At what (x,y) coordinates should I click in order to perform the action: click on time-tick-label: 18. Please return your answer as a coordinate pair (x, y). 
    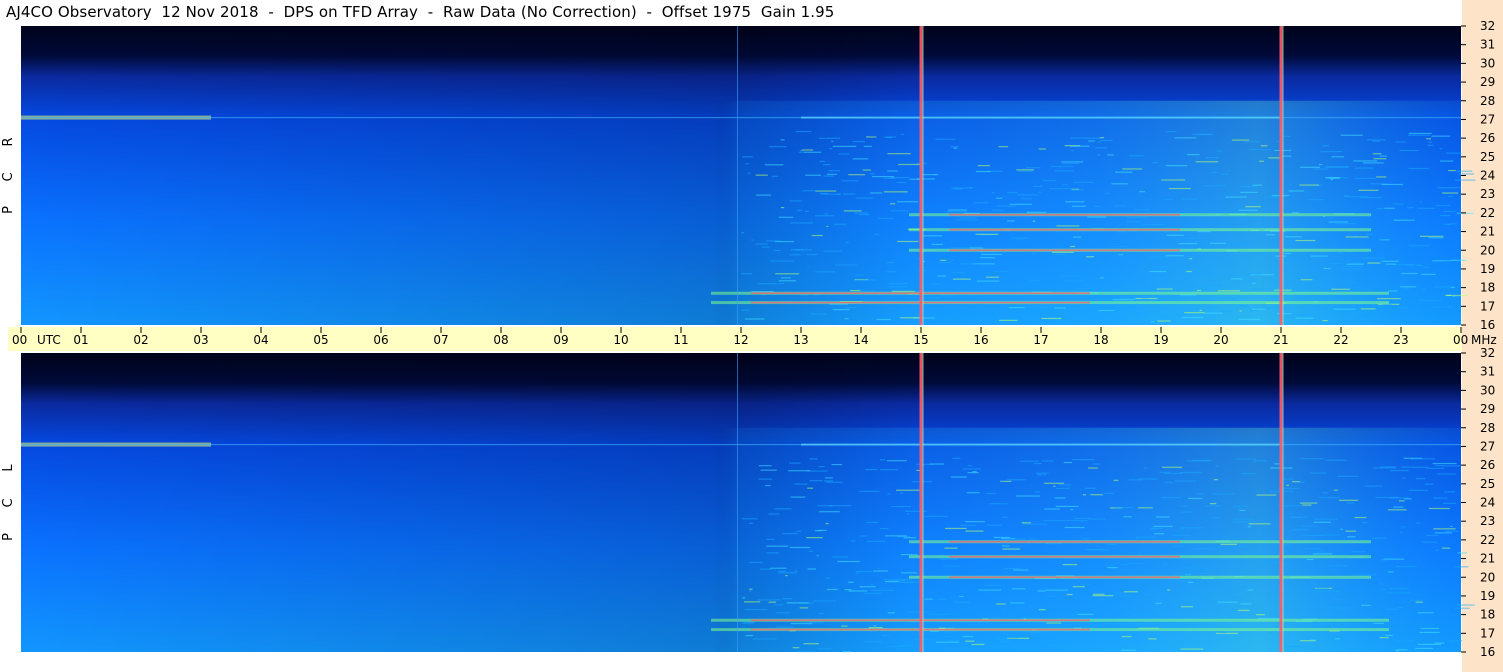
    Looking at the image, I should click on (1100, 340).